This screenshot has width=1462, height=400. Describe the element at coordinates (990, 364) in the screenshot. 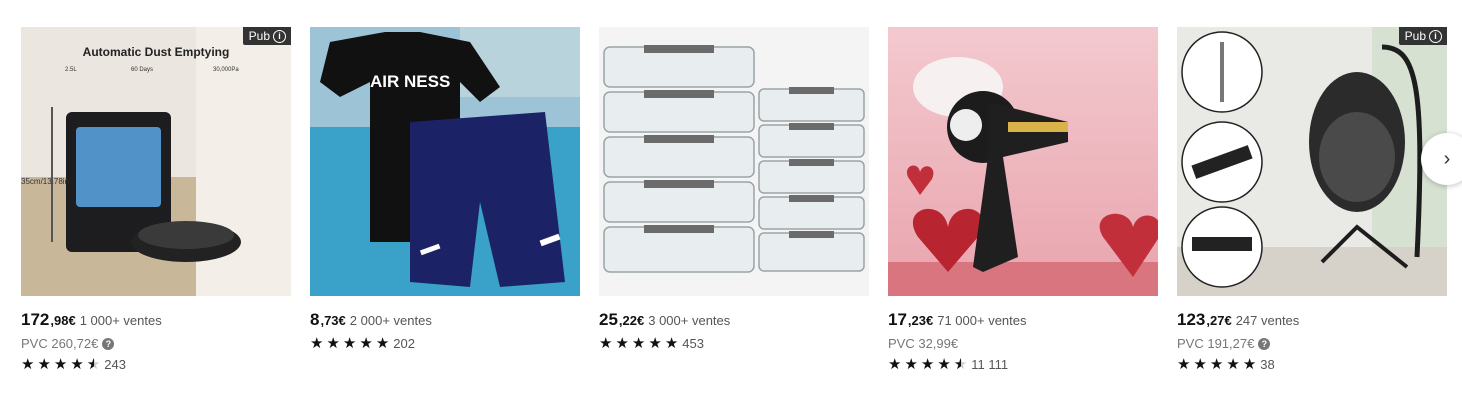

I see `rating-count: 11 111` at that location.